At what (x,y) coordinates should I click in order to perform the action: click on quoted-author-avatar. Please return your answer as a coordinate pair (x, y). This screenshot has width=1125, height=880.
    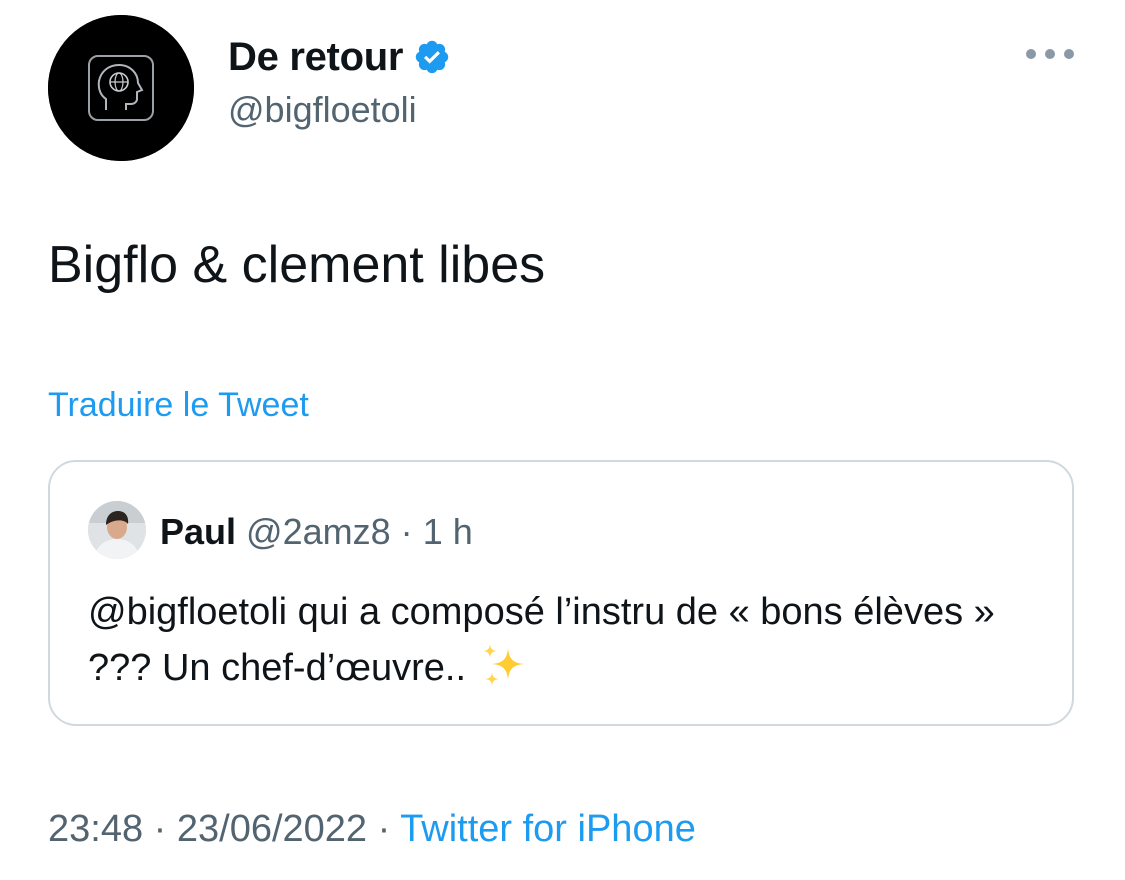
    Looking at the image, I should click on (117, 530).